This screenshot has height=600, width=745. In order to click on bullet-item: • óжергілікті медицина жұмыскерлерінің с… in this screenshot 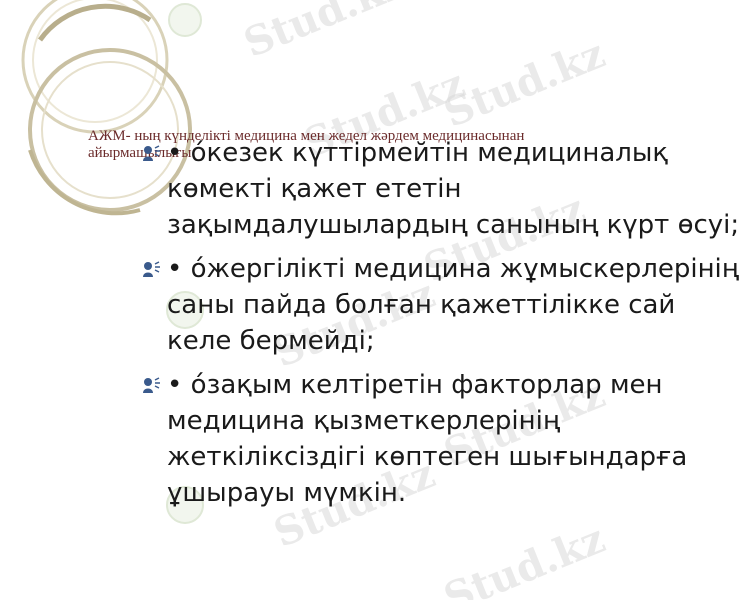, I will do `click(444, 305)`.